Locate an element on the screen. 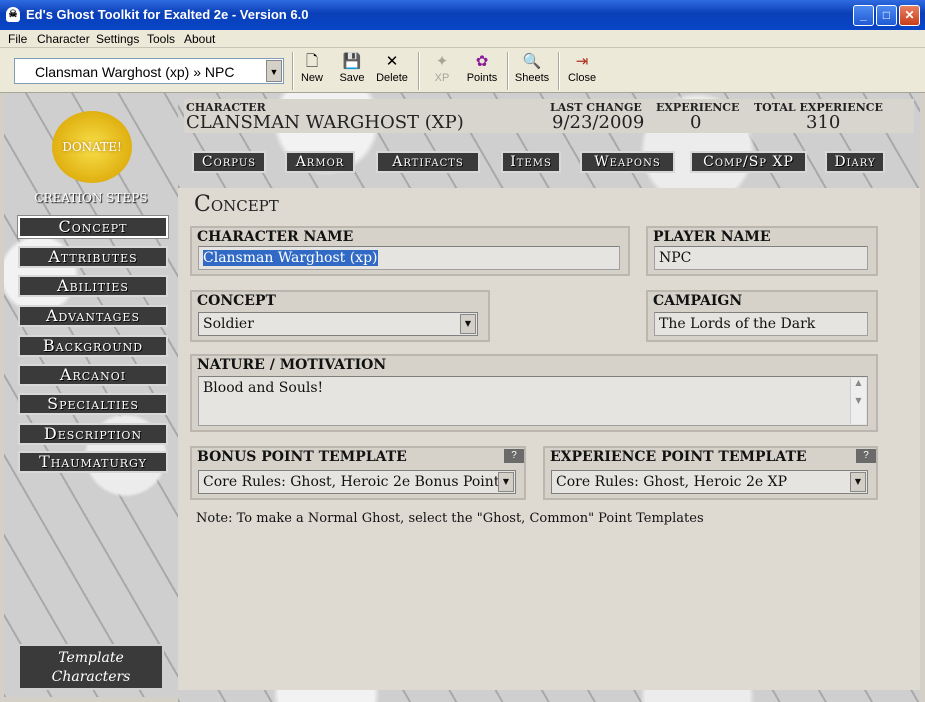 The image size is (925, 702). campaign-field: The Lords of the Dark is located at coordinates (761, 324).